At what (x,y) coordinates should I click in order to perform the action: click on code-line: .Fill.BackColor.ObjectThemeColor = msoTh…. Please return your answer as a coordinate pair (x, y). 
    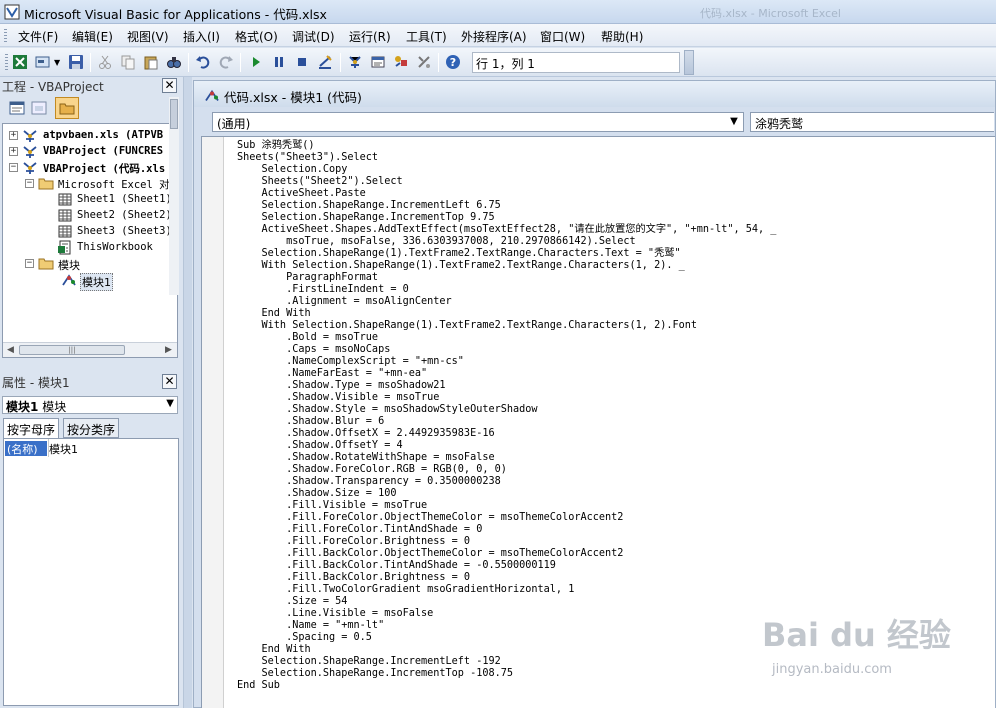
    Looking at the image, I should click on (506, 554).